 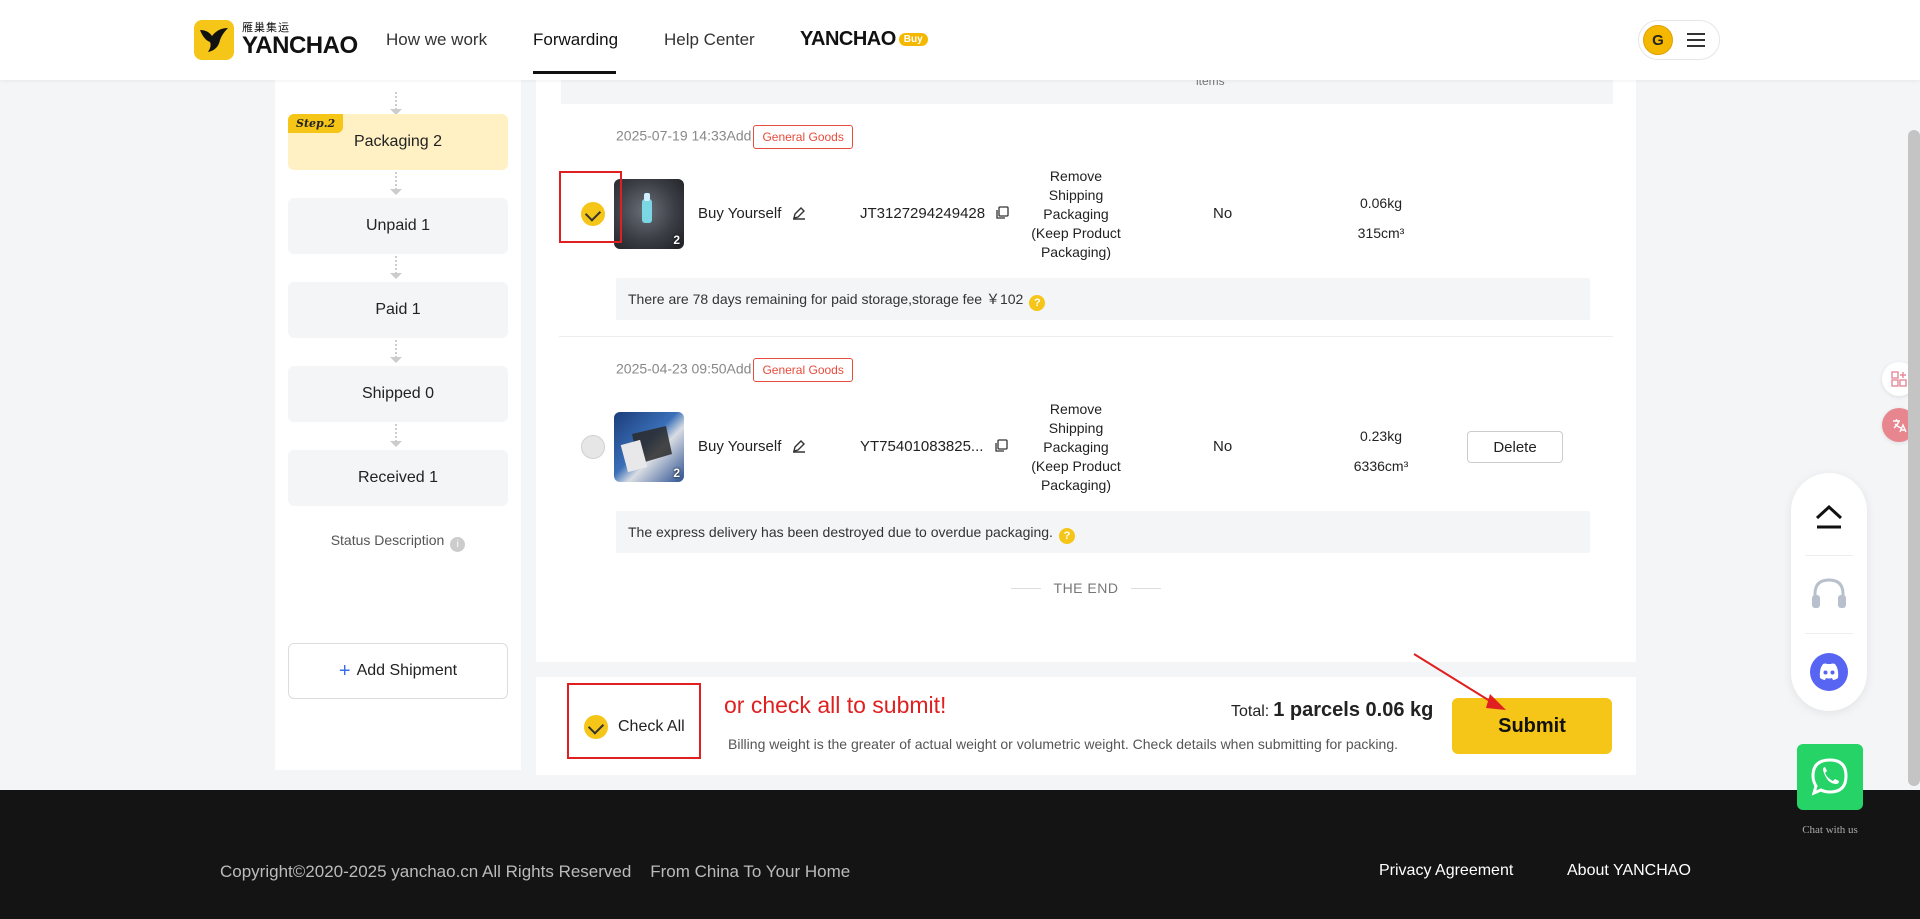 I want to click on nav-forwarding: Forwarding, so click(x=575, y=40).